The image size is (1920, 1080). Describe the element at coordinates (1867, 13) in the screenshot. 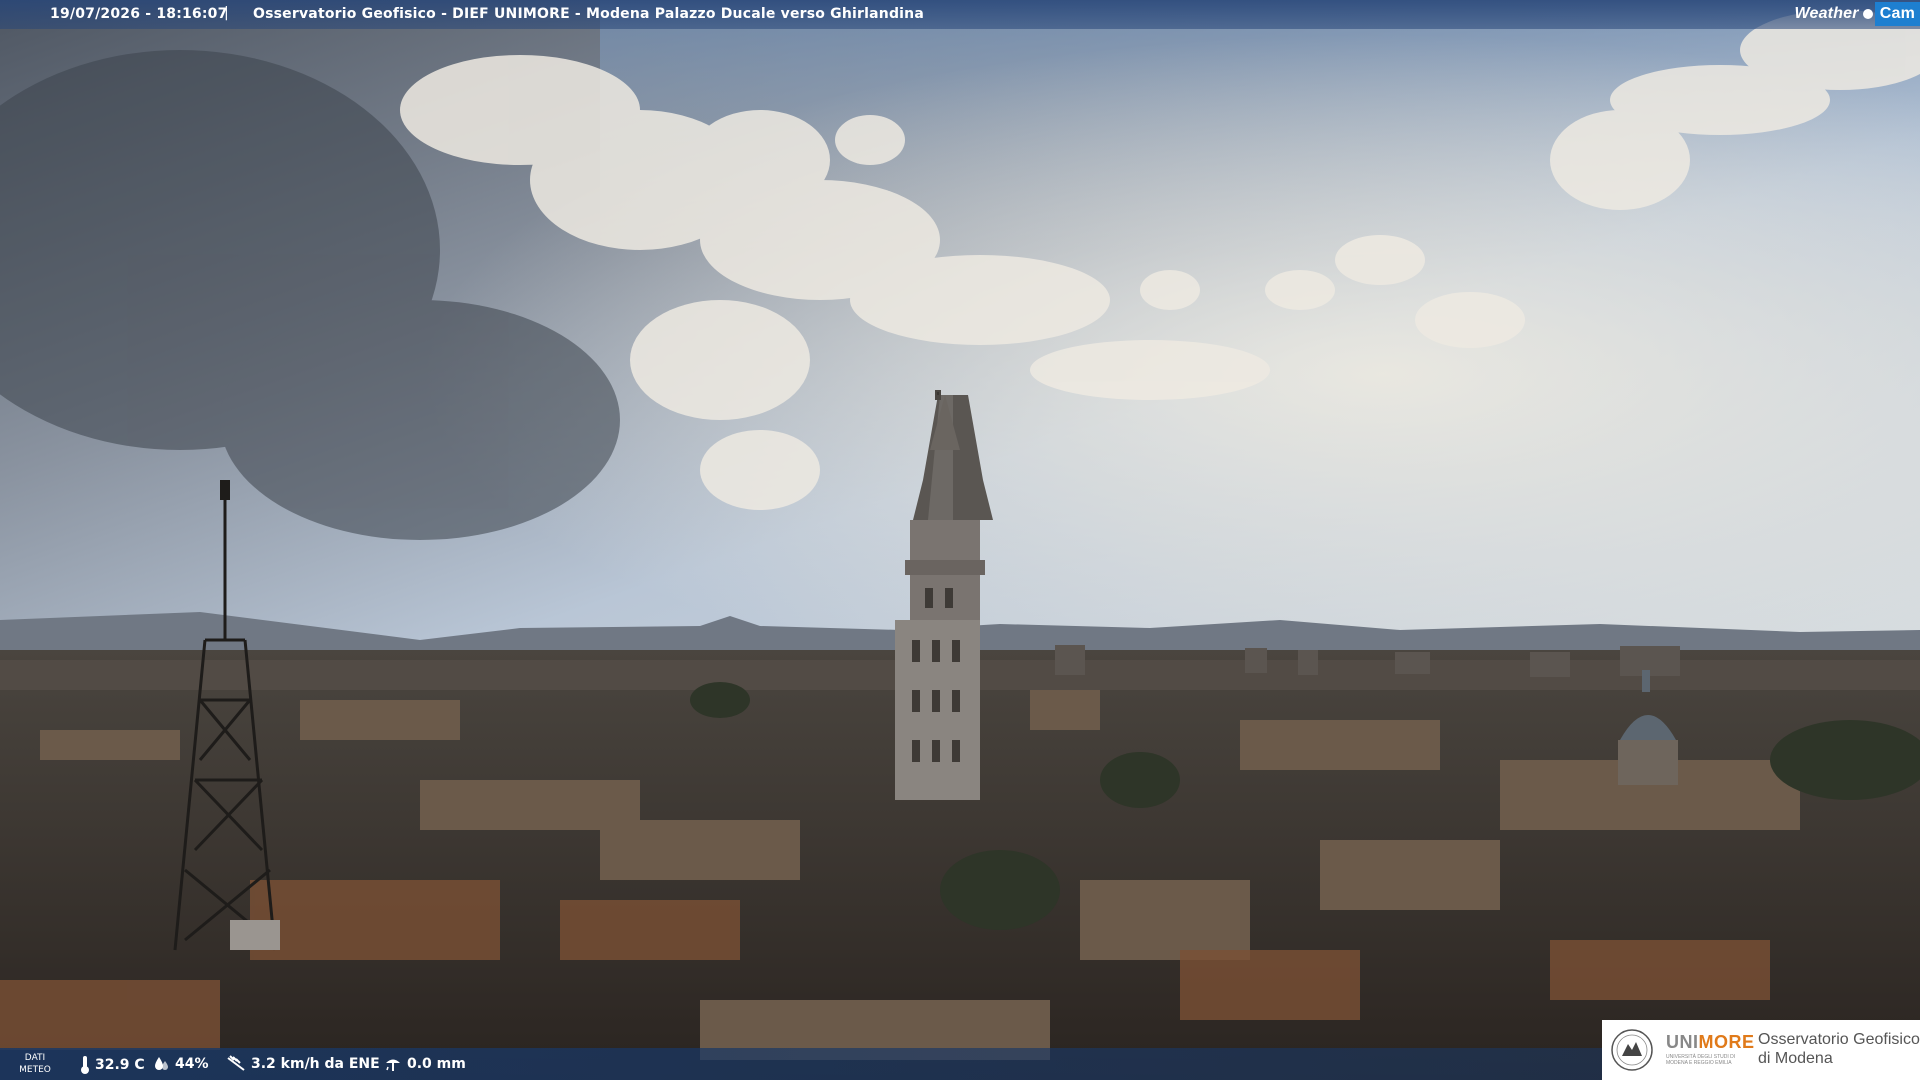

I see `brand-dot-icon` at that location.